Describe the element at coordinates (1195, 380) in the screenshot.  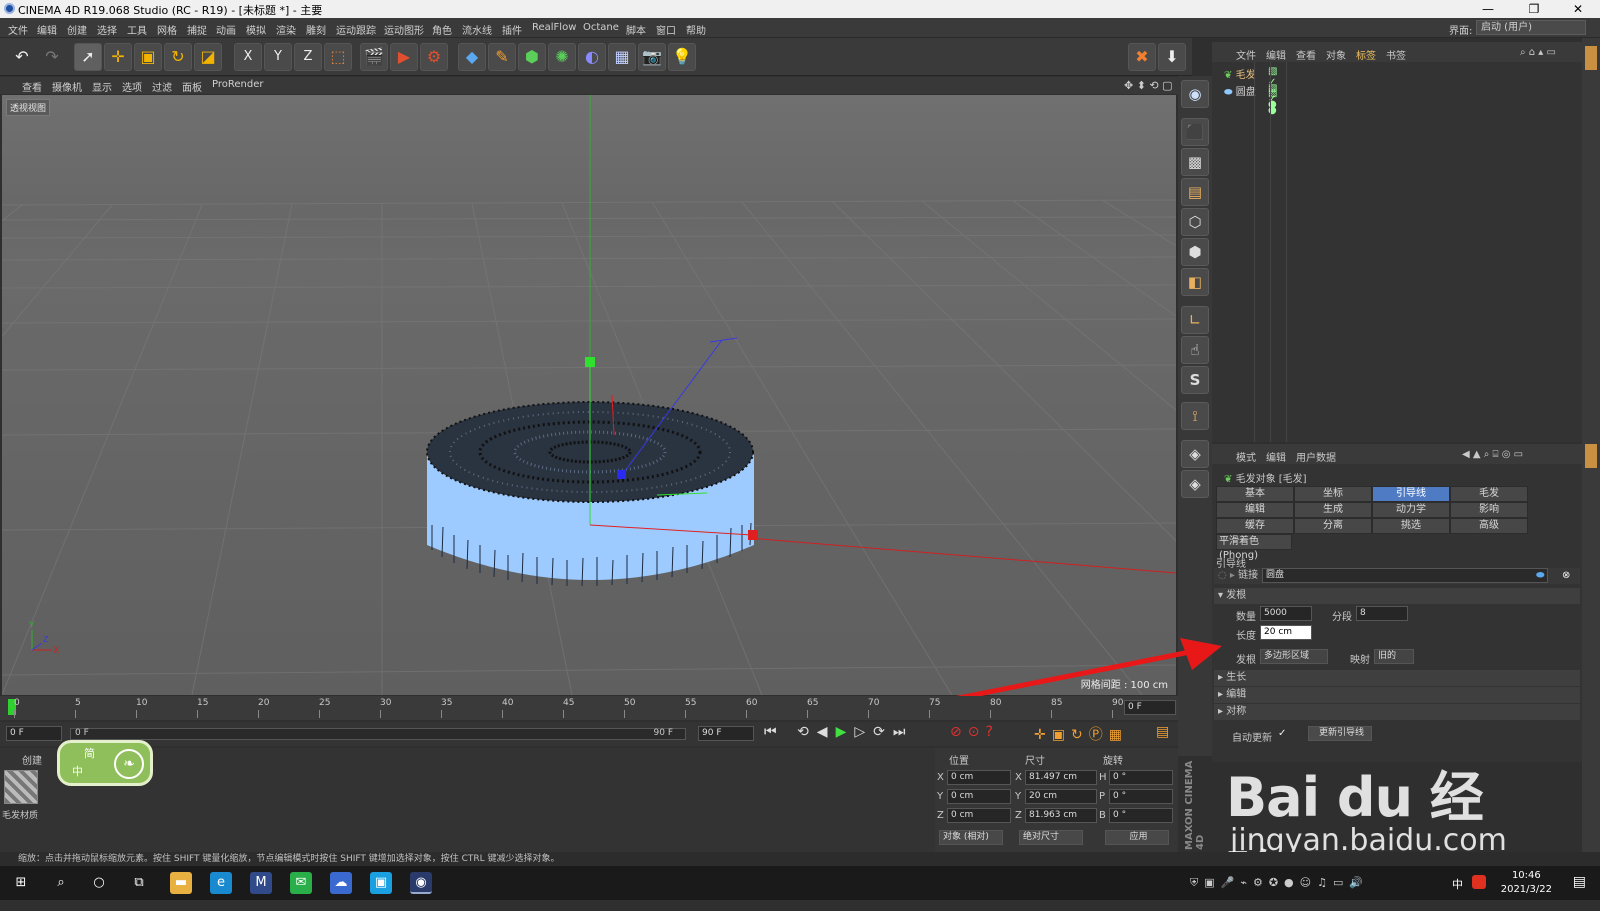
I see `snap-icon: S` at that location.